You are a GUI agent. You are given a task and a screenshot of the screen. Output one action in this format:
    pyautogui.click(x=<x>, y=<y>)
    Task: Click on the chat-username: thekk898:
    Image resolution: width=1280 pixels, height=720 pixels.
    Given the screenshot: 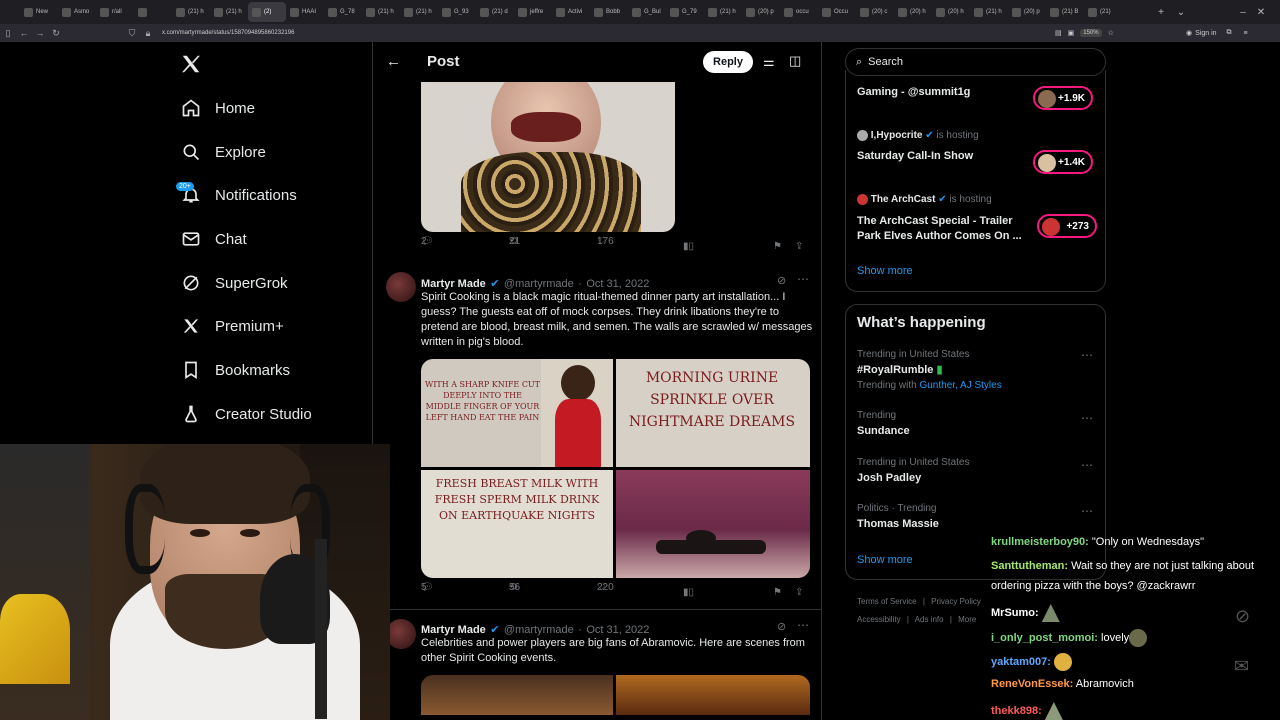 What is the action you would take?
    pyautogui.click(x=1016, y=711)
    